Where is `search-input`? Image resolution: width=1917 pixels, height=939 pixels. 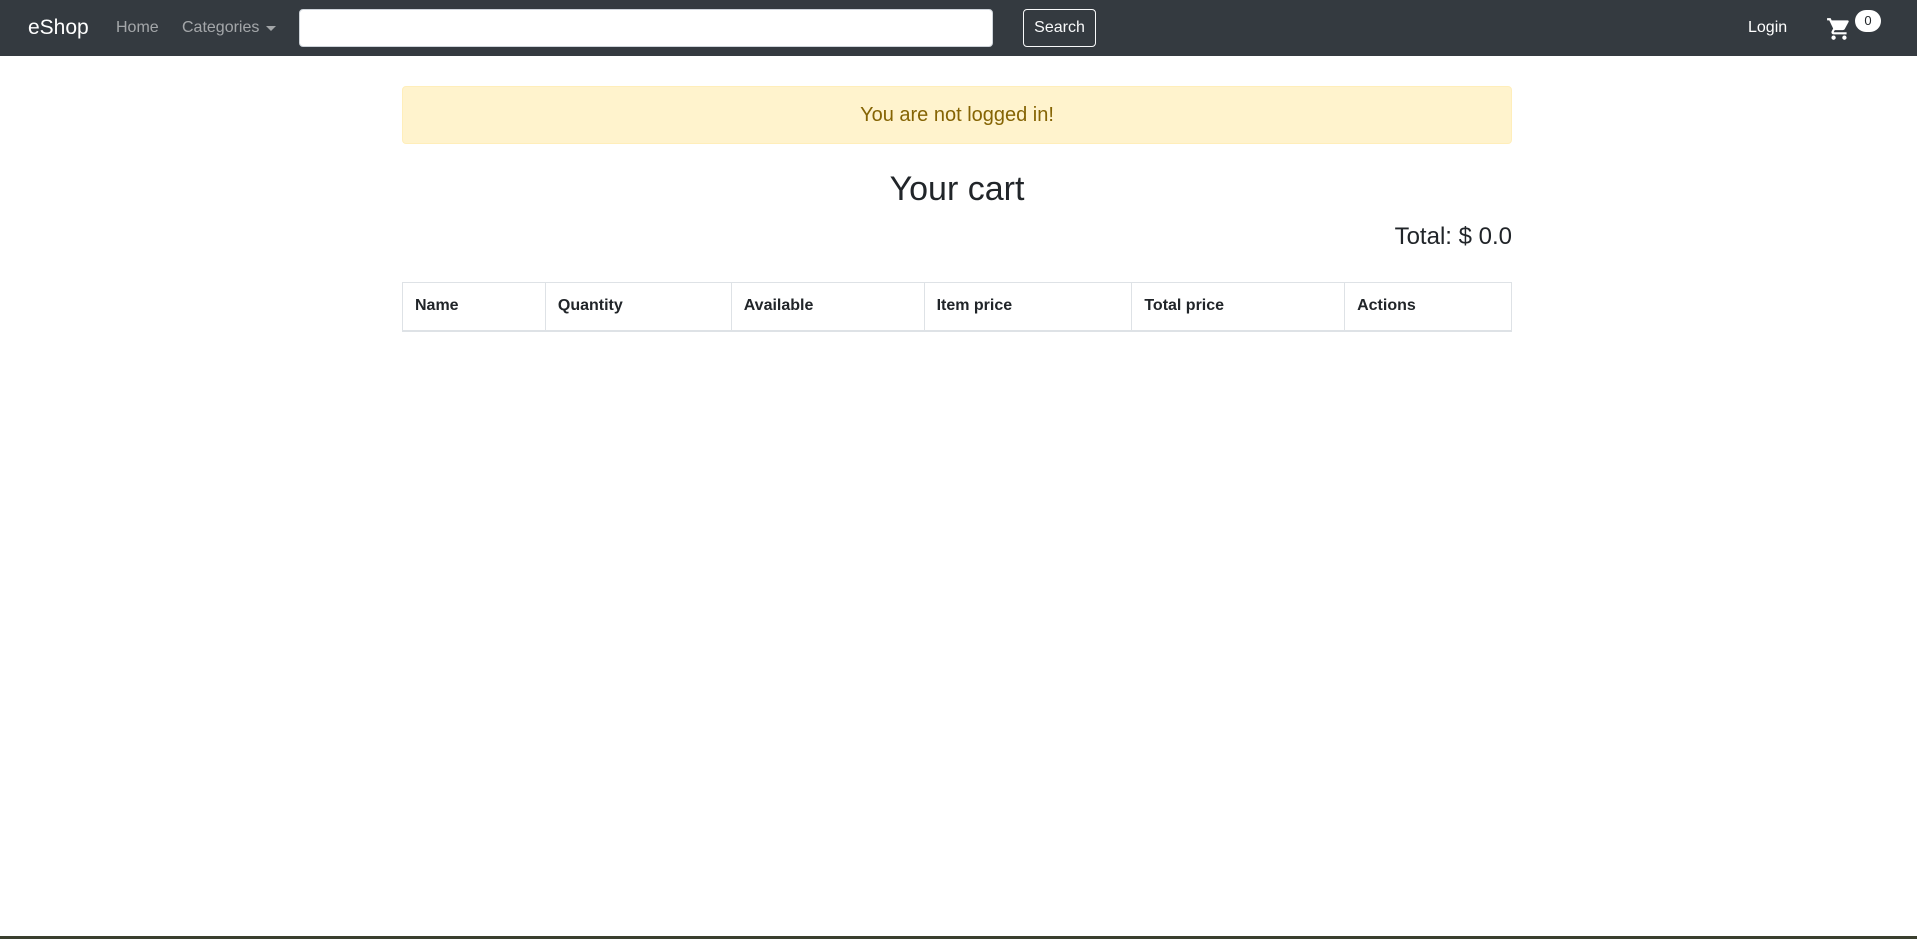 search-input is located at coordinates (646, 28).